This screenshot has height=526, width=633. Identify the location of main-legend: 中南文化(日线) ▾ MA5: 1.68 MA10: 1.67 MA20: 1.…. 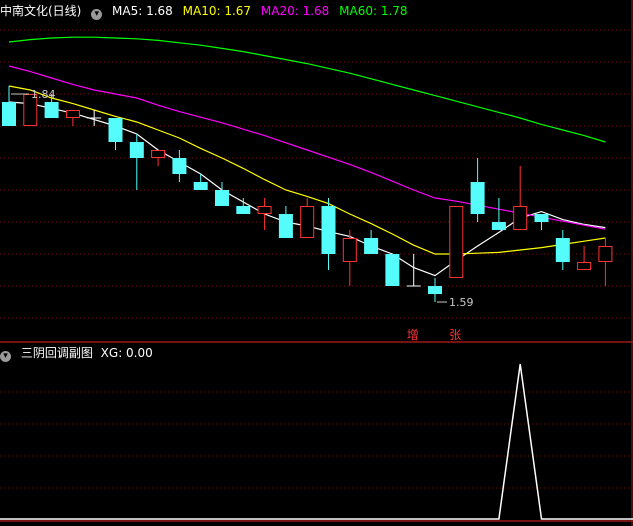
(207, 11).